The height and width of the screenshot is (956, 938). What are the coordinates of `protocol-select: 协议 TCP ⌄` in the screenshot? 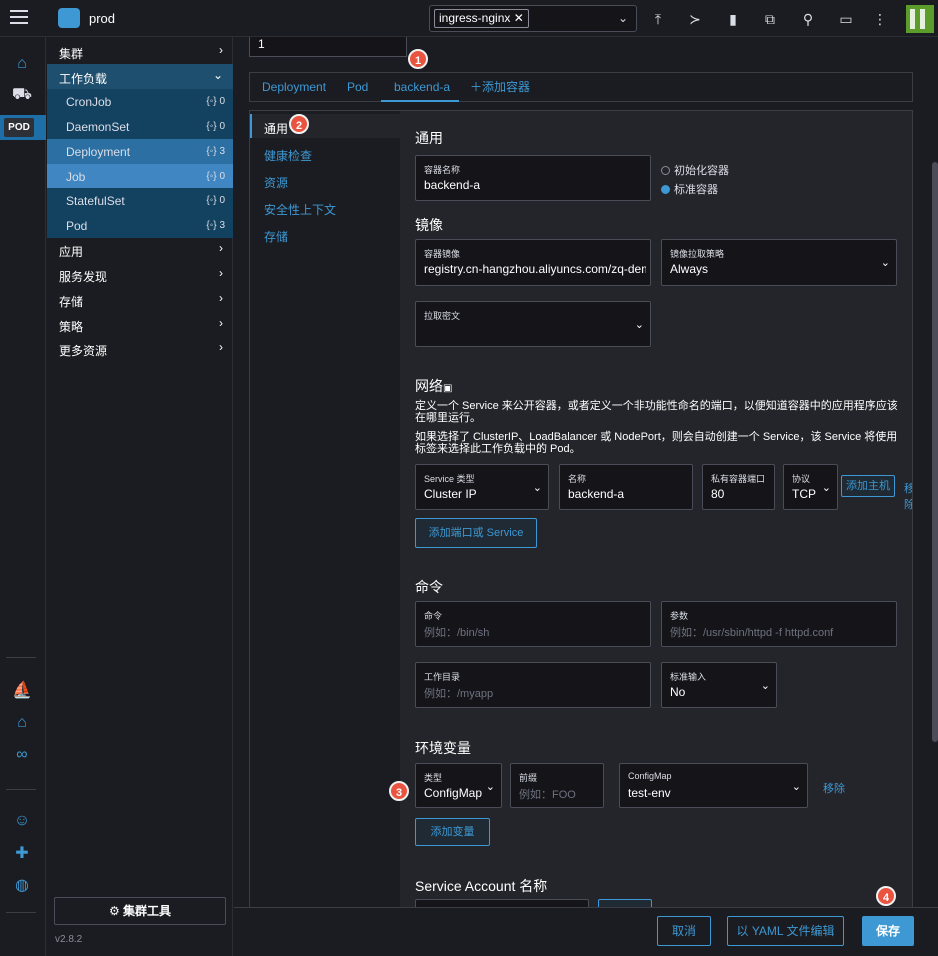 It's located at (810, 487).